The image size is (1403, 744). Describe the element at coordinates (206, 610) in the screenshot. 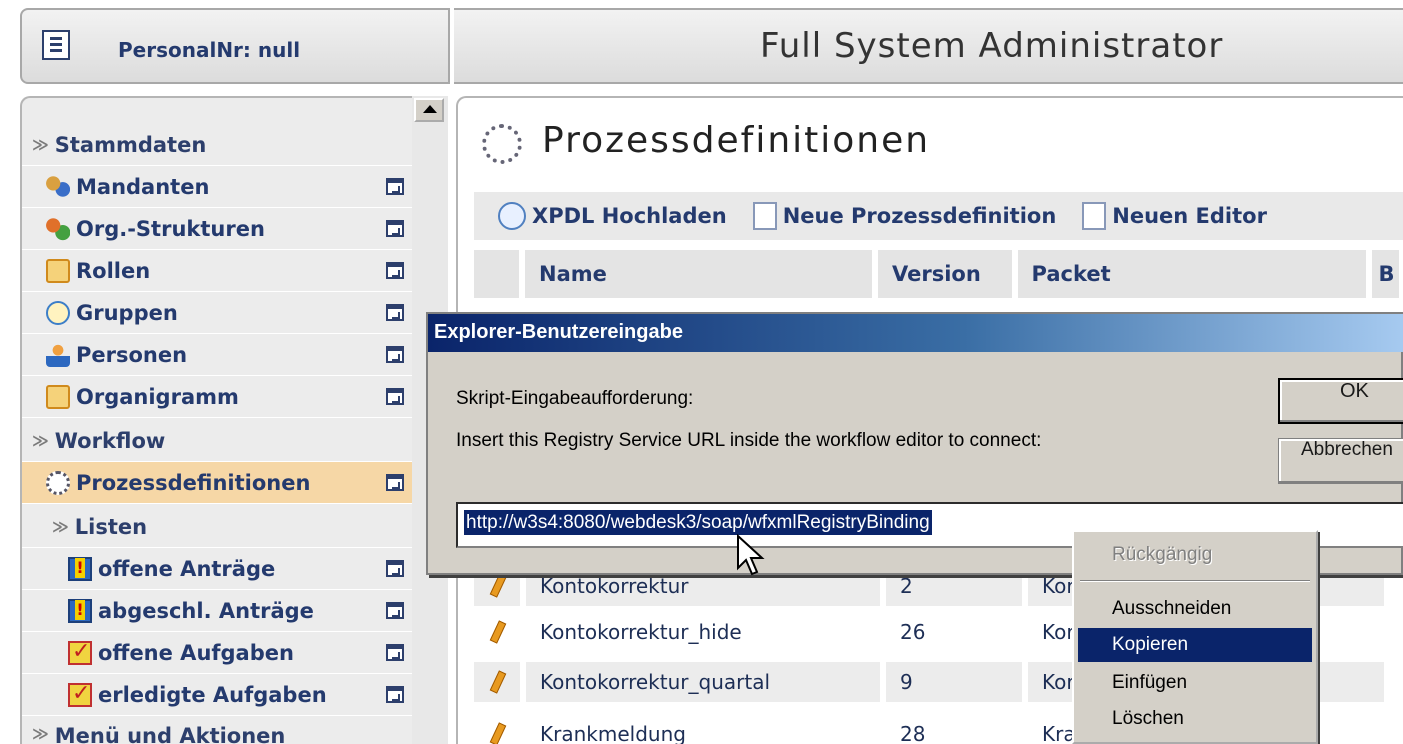

I see `sidebar-item-label: abgeschl. Anträge` at that location.